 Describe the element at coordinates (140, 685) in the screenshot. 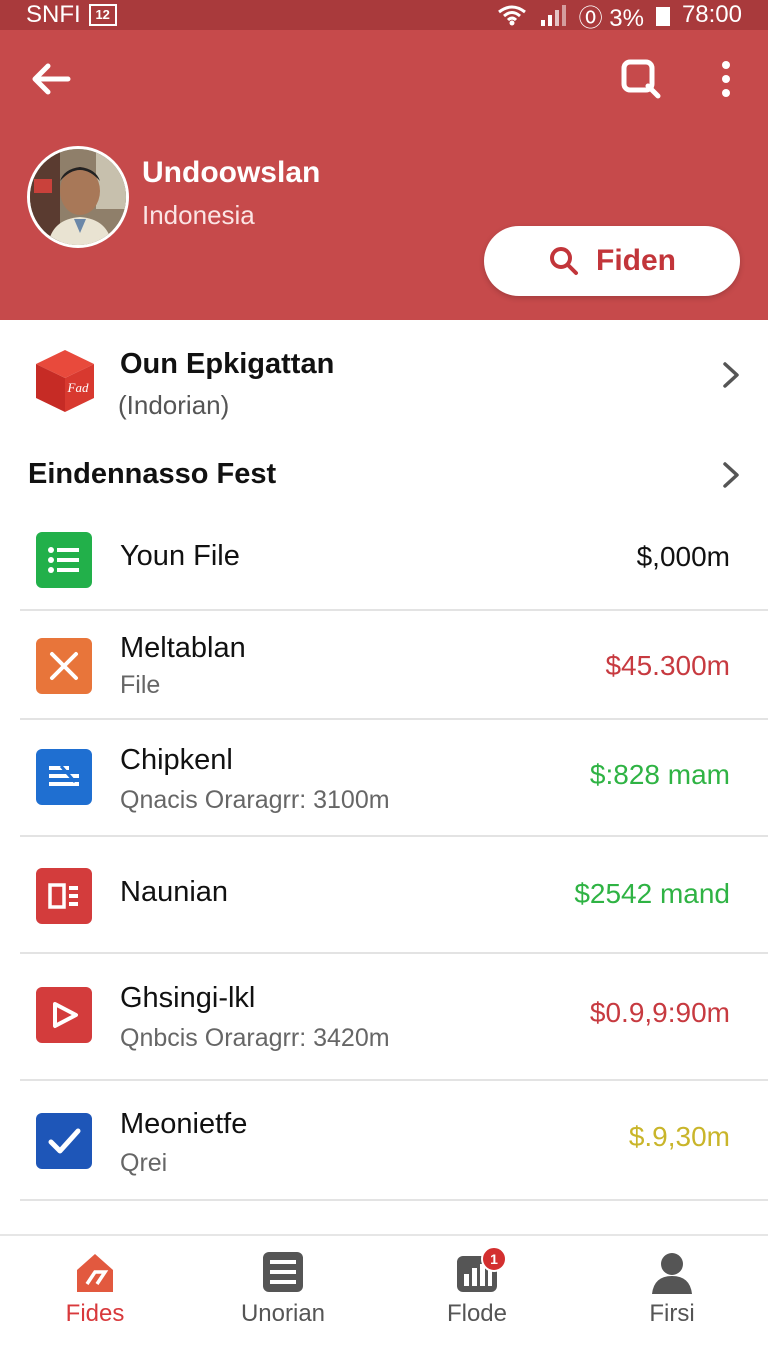

I see `item-subtitle: File` at that location.